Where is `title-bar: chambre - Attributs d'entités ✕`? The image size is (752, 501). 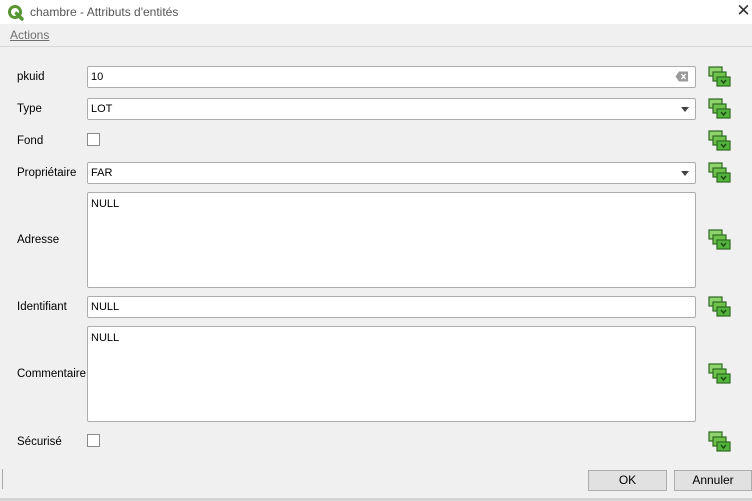 title-bar: chambre - Attributs d'entités ✕ is located at coordinates (376, 12).